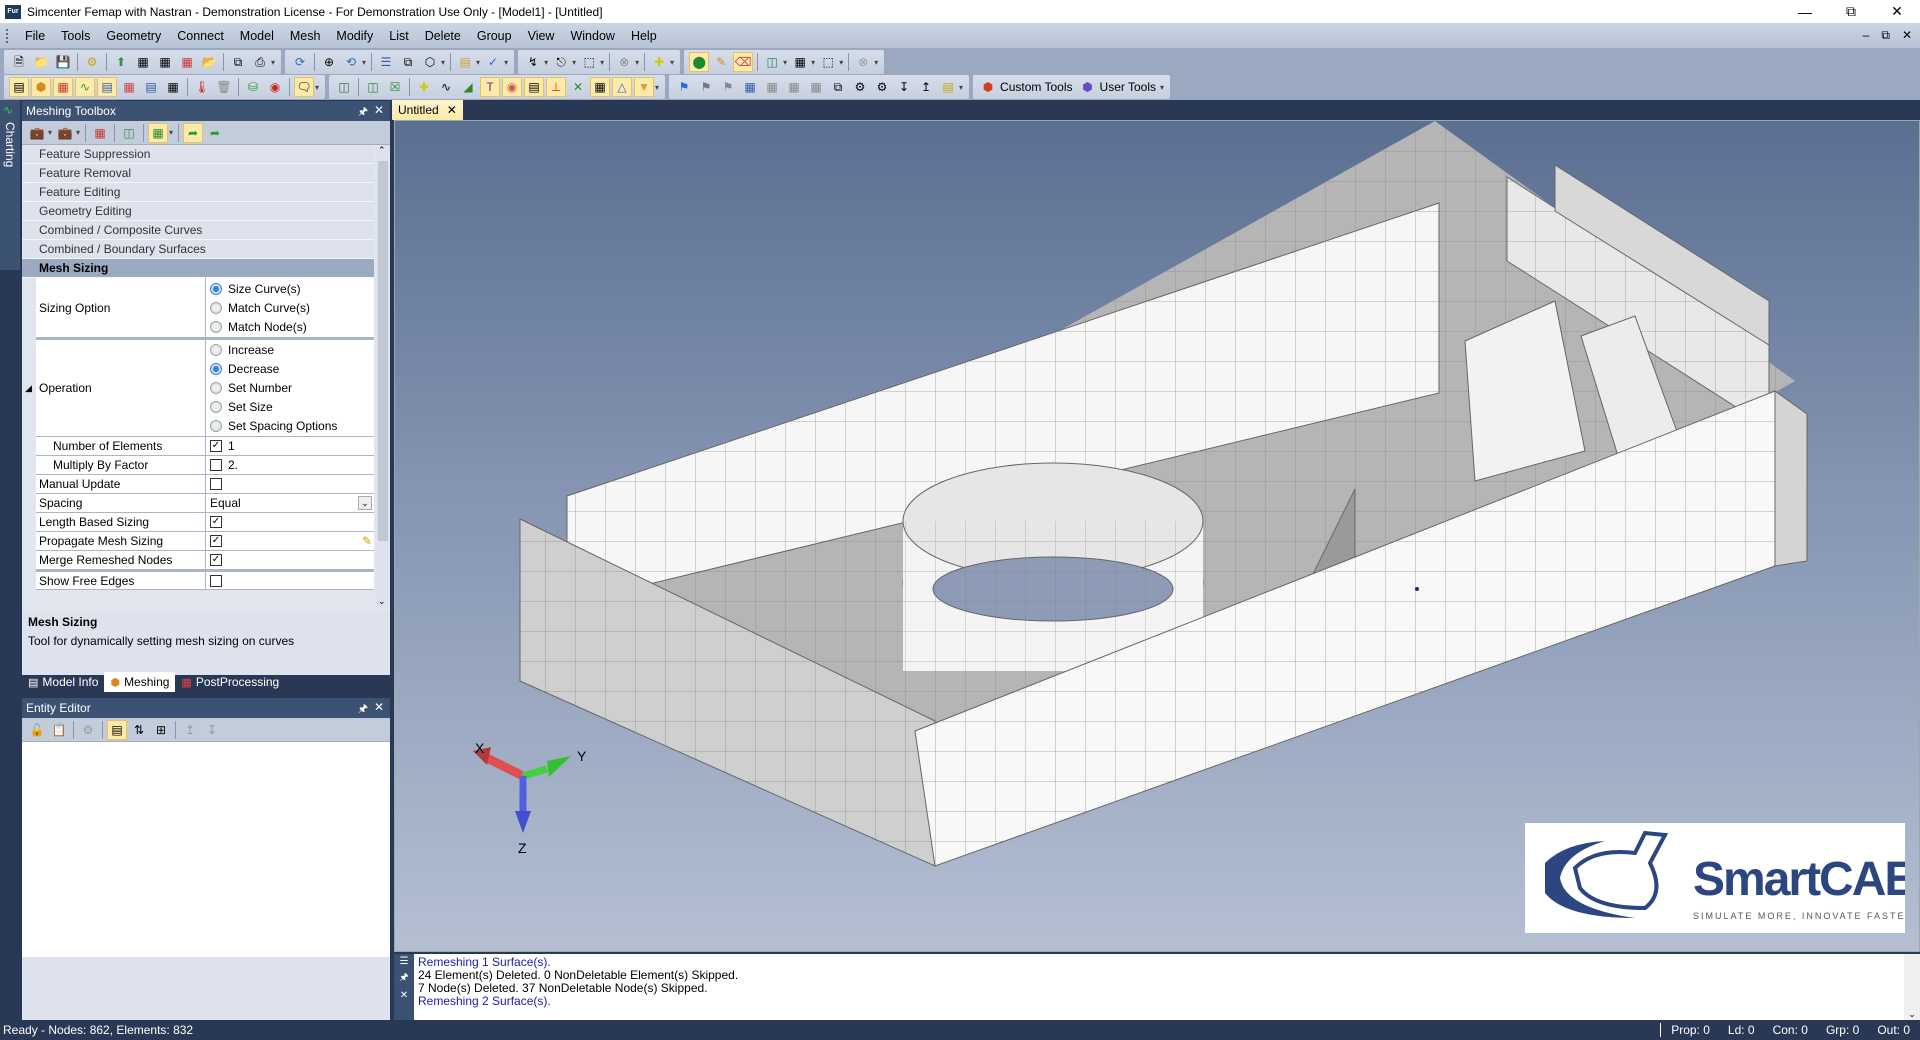 The image size is (1920, 1040). What do you see at coordinates (659, 62) in the screenshot?
I see `add-point-icon: ✚` at bounding box center [659, 62].